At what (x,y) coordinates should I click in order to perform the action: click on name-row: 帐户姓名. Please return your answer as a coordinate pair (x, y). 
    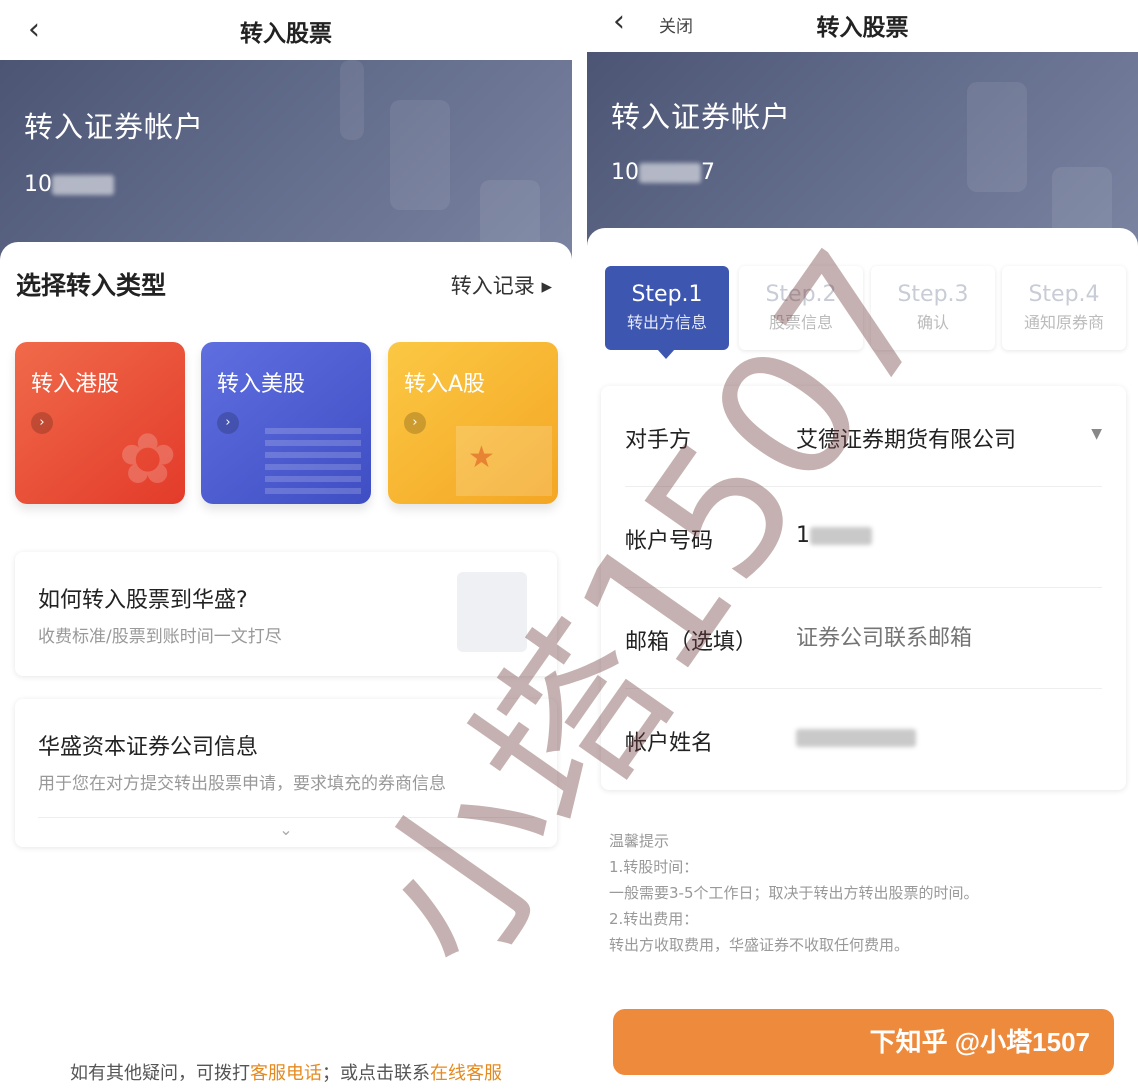
    Looking at the image, I should click on (863, 739).